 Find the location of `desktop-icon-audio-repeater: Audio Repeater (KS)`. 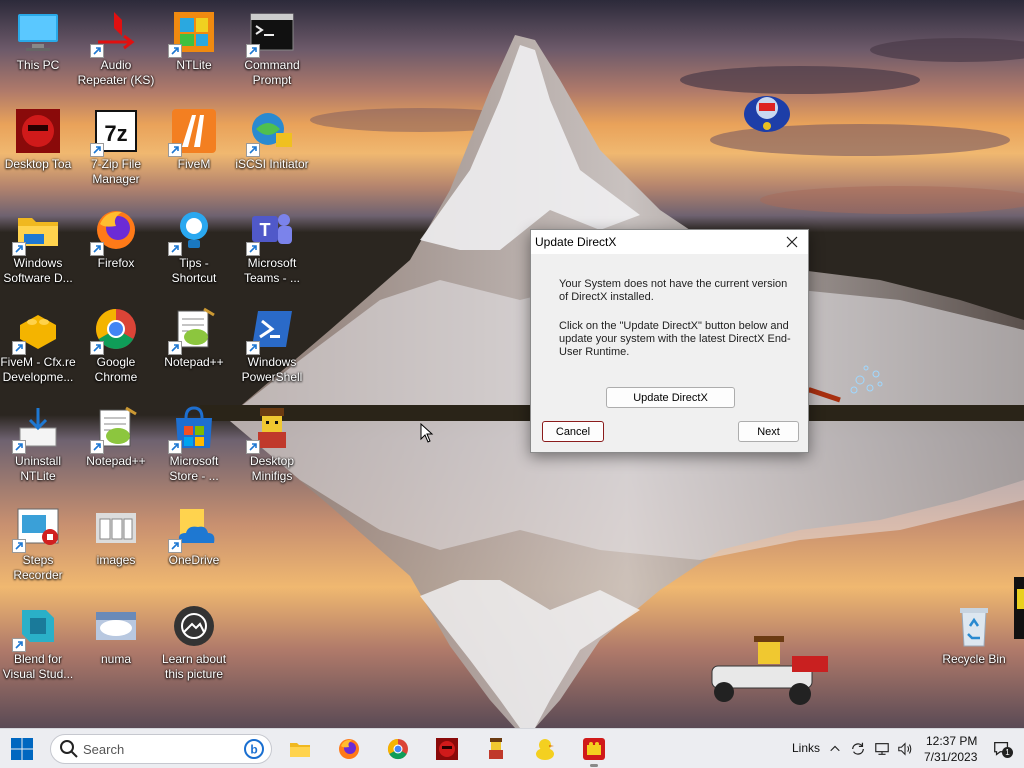

desktop-icon-audio-repeater: Audio Repeater (KS) is located at coordinates (116, 48).